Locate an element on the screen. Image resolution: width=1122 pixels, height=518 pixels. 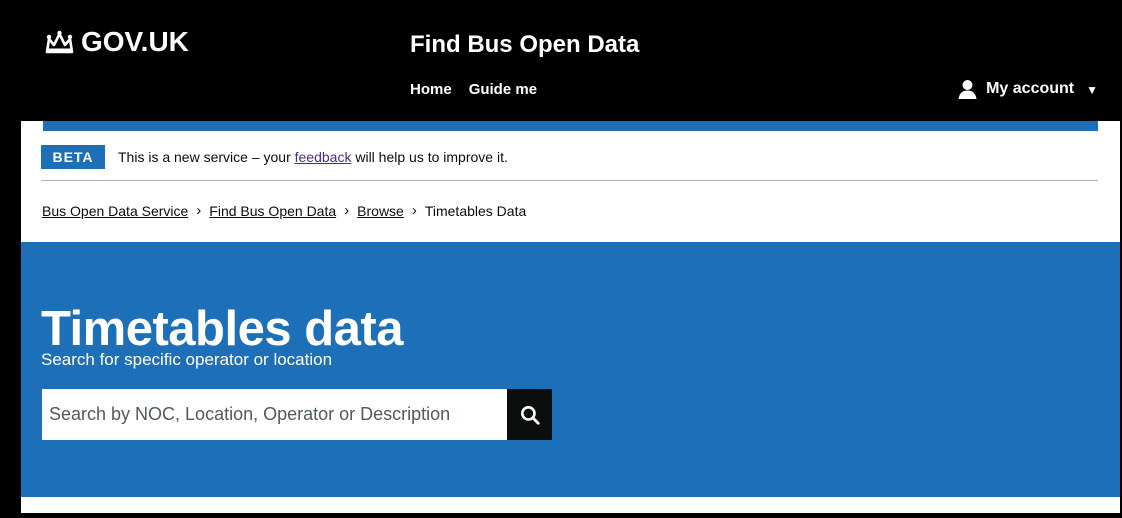
breadcrumb-browse: Browse is located at coordinates (380, 211).